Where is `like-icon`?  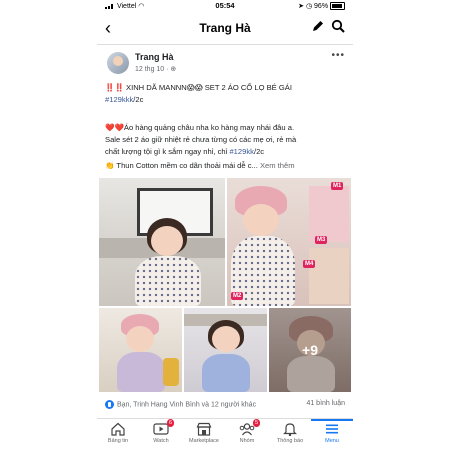 like-icon is located at coordinates (109, 404).